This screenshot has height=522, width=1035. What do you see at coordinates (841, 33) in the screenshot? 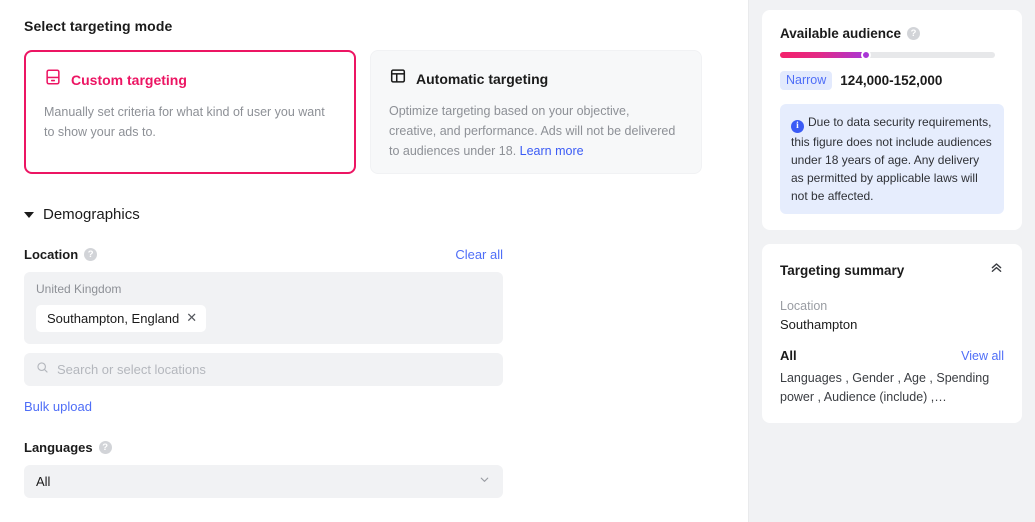
I see `available-audience-title: Available audience` at bounding box center [841, 33].